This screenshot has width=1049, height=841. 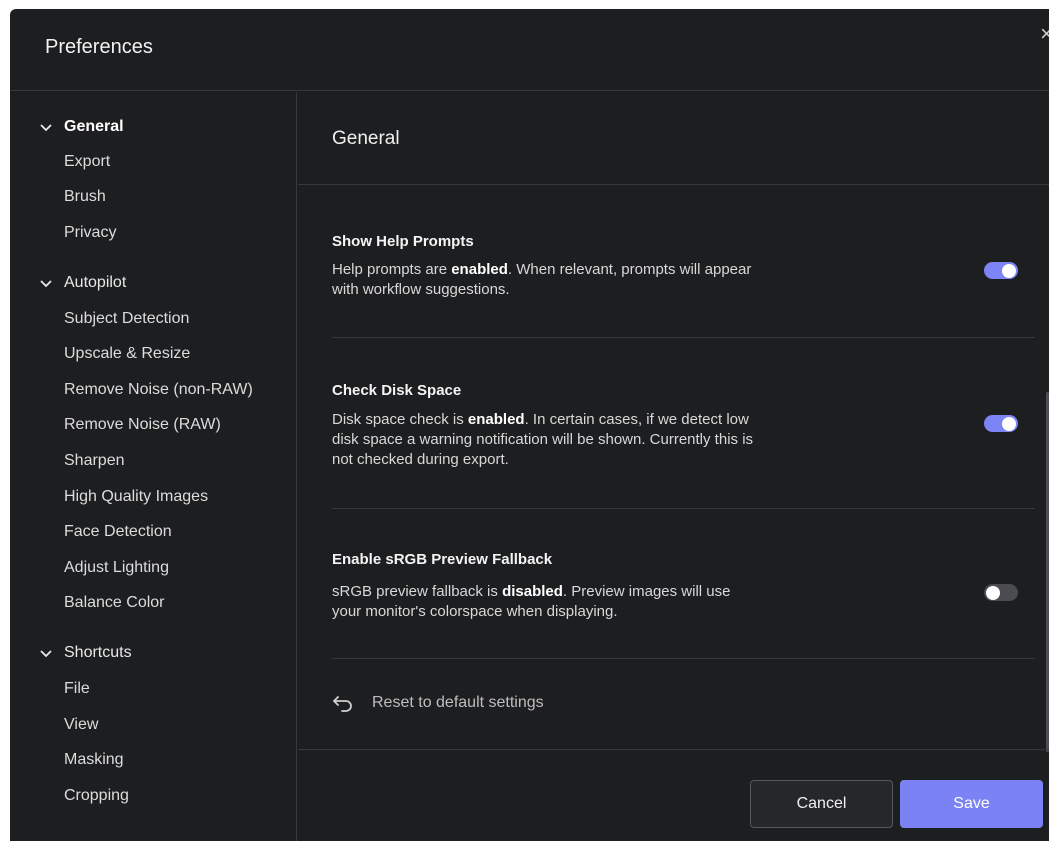 I want to click on setting-title: Enable sRGB Preview Fallback, so click(x=442, y=559).